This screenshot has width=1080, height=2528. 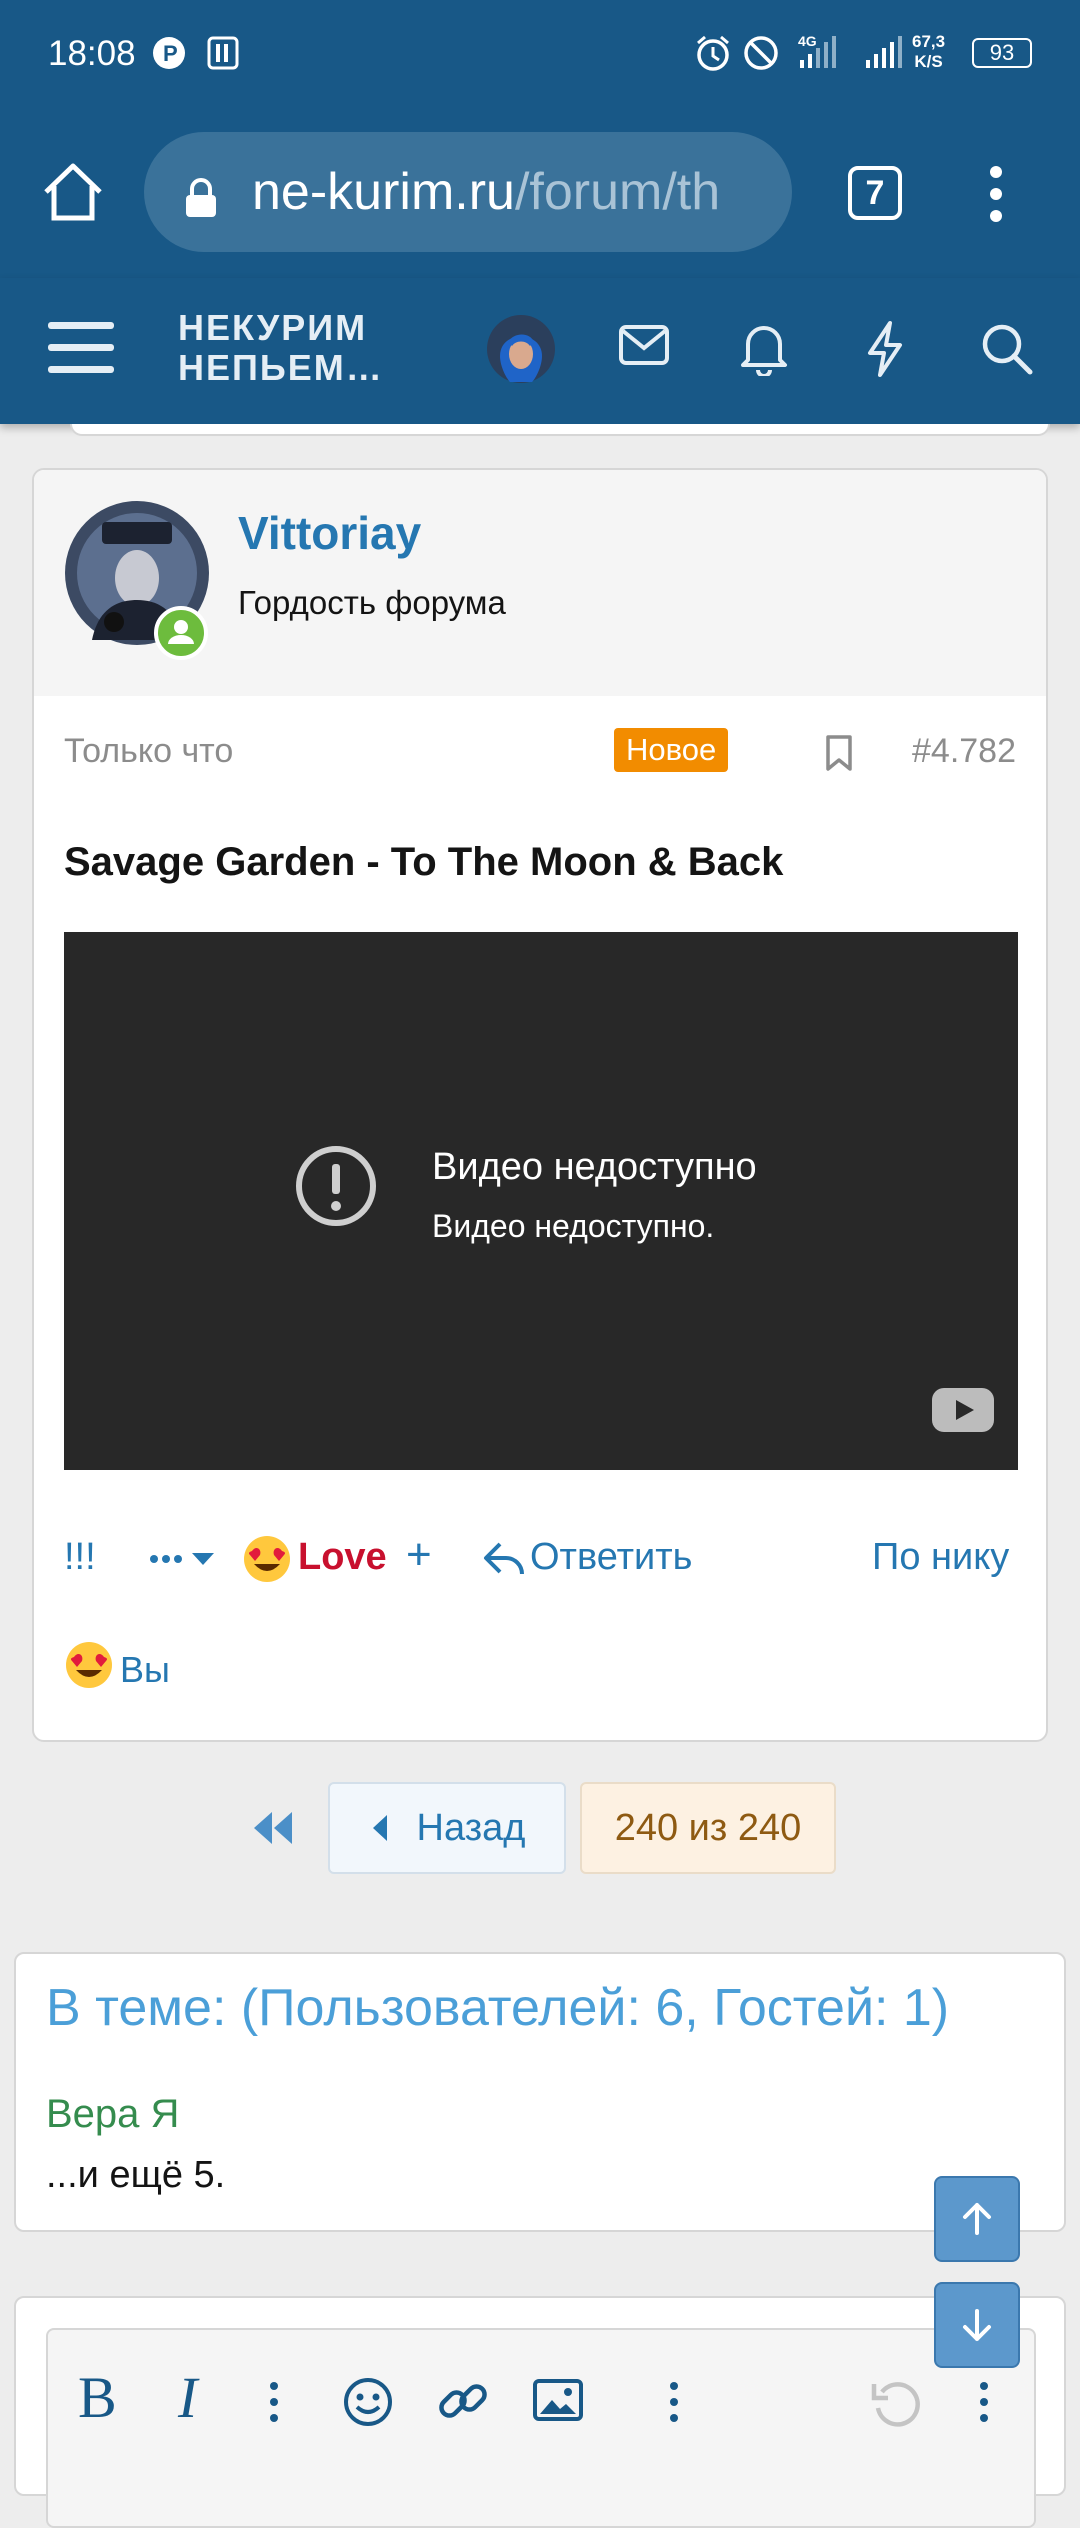 What do you see at coordinates (342, 1557) in the screenshot?
I see `love-reaction-button: Love` at bounding box center [342, 1557].